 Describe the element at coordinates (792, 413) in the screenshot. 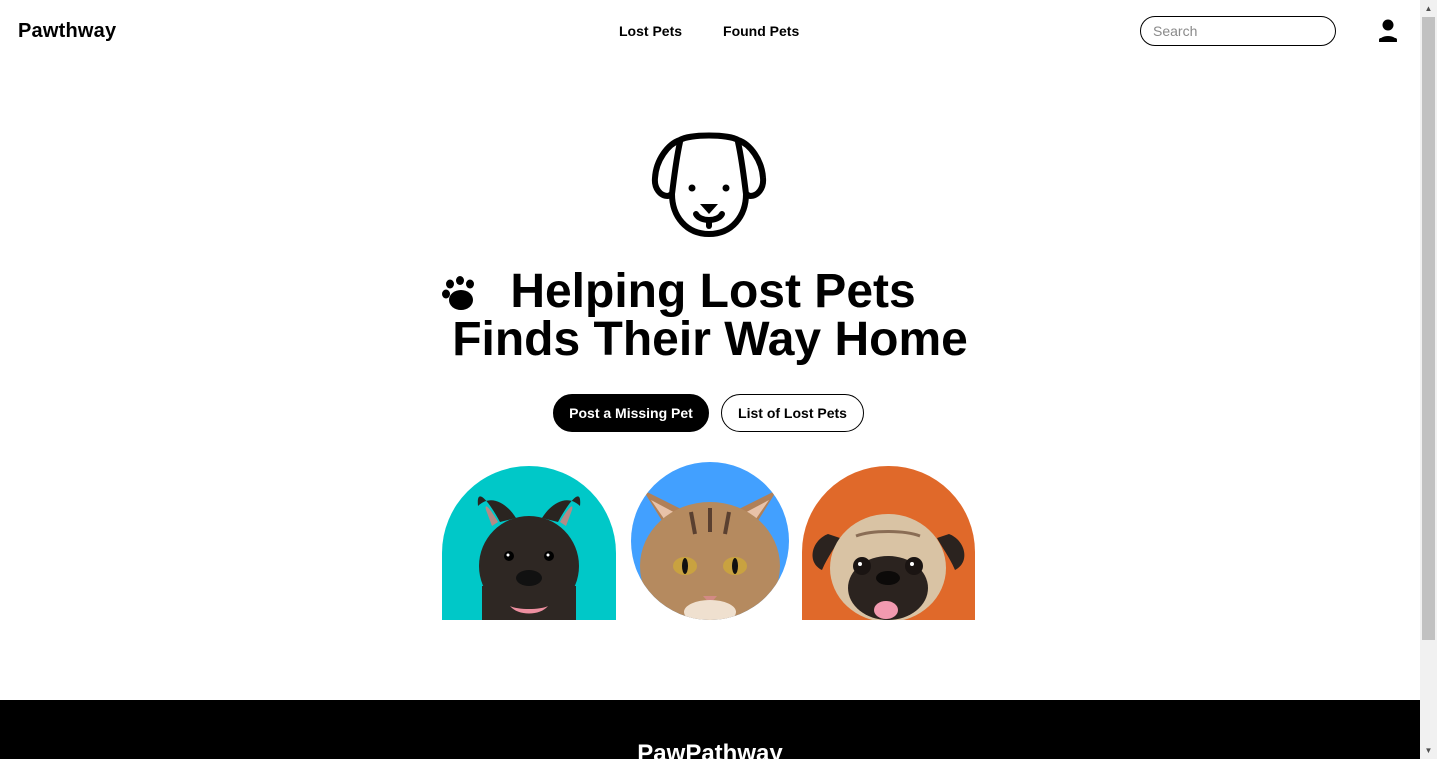

I see `list-lost-pets-button: List of Lost Pets` at that location.